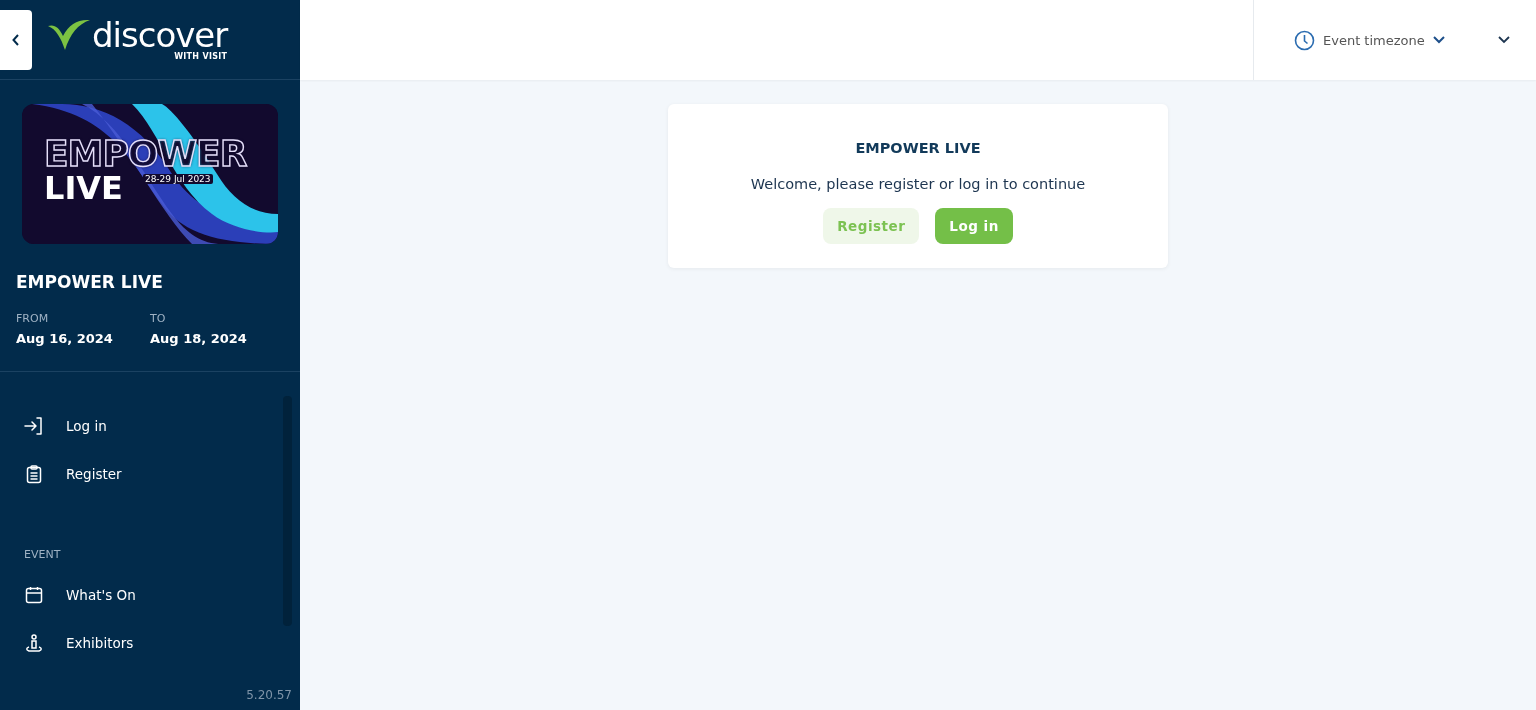 This screenshot has height=710, width=1536. I want to click on banner-subtitle: LIVE, so click(83, 188).